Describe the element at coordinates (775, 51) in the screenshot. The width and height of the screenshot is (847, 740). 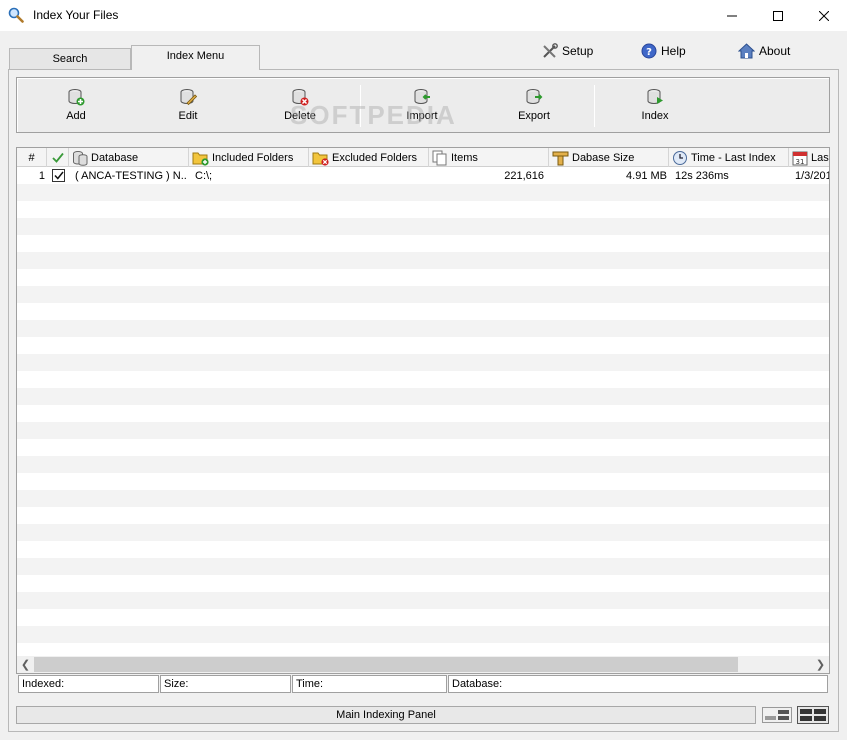
I see `about-label: About` at that location.